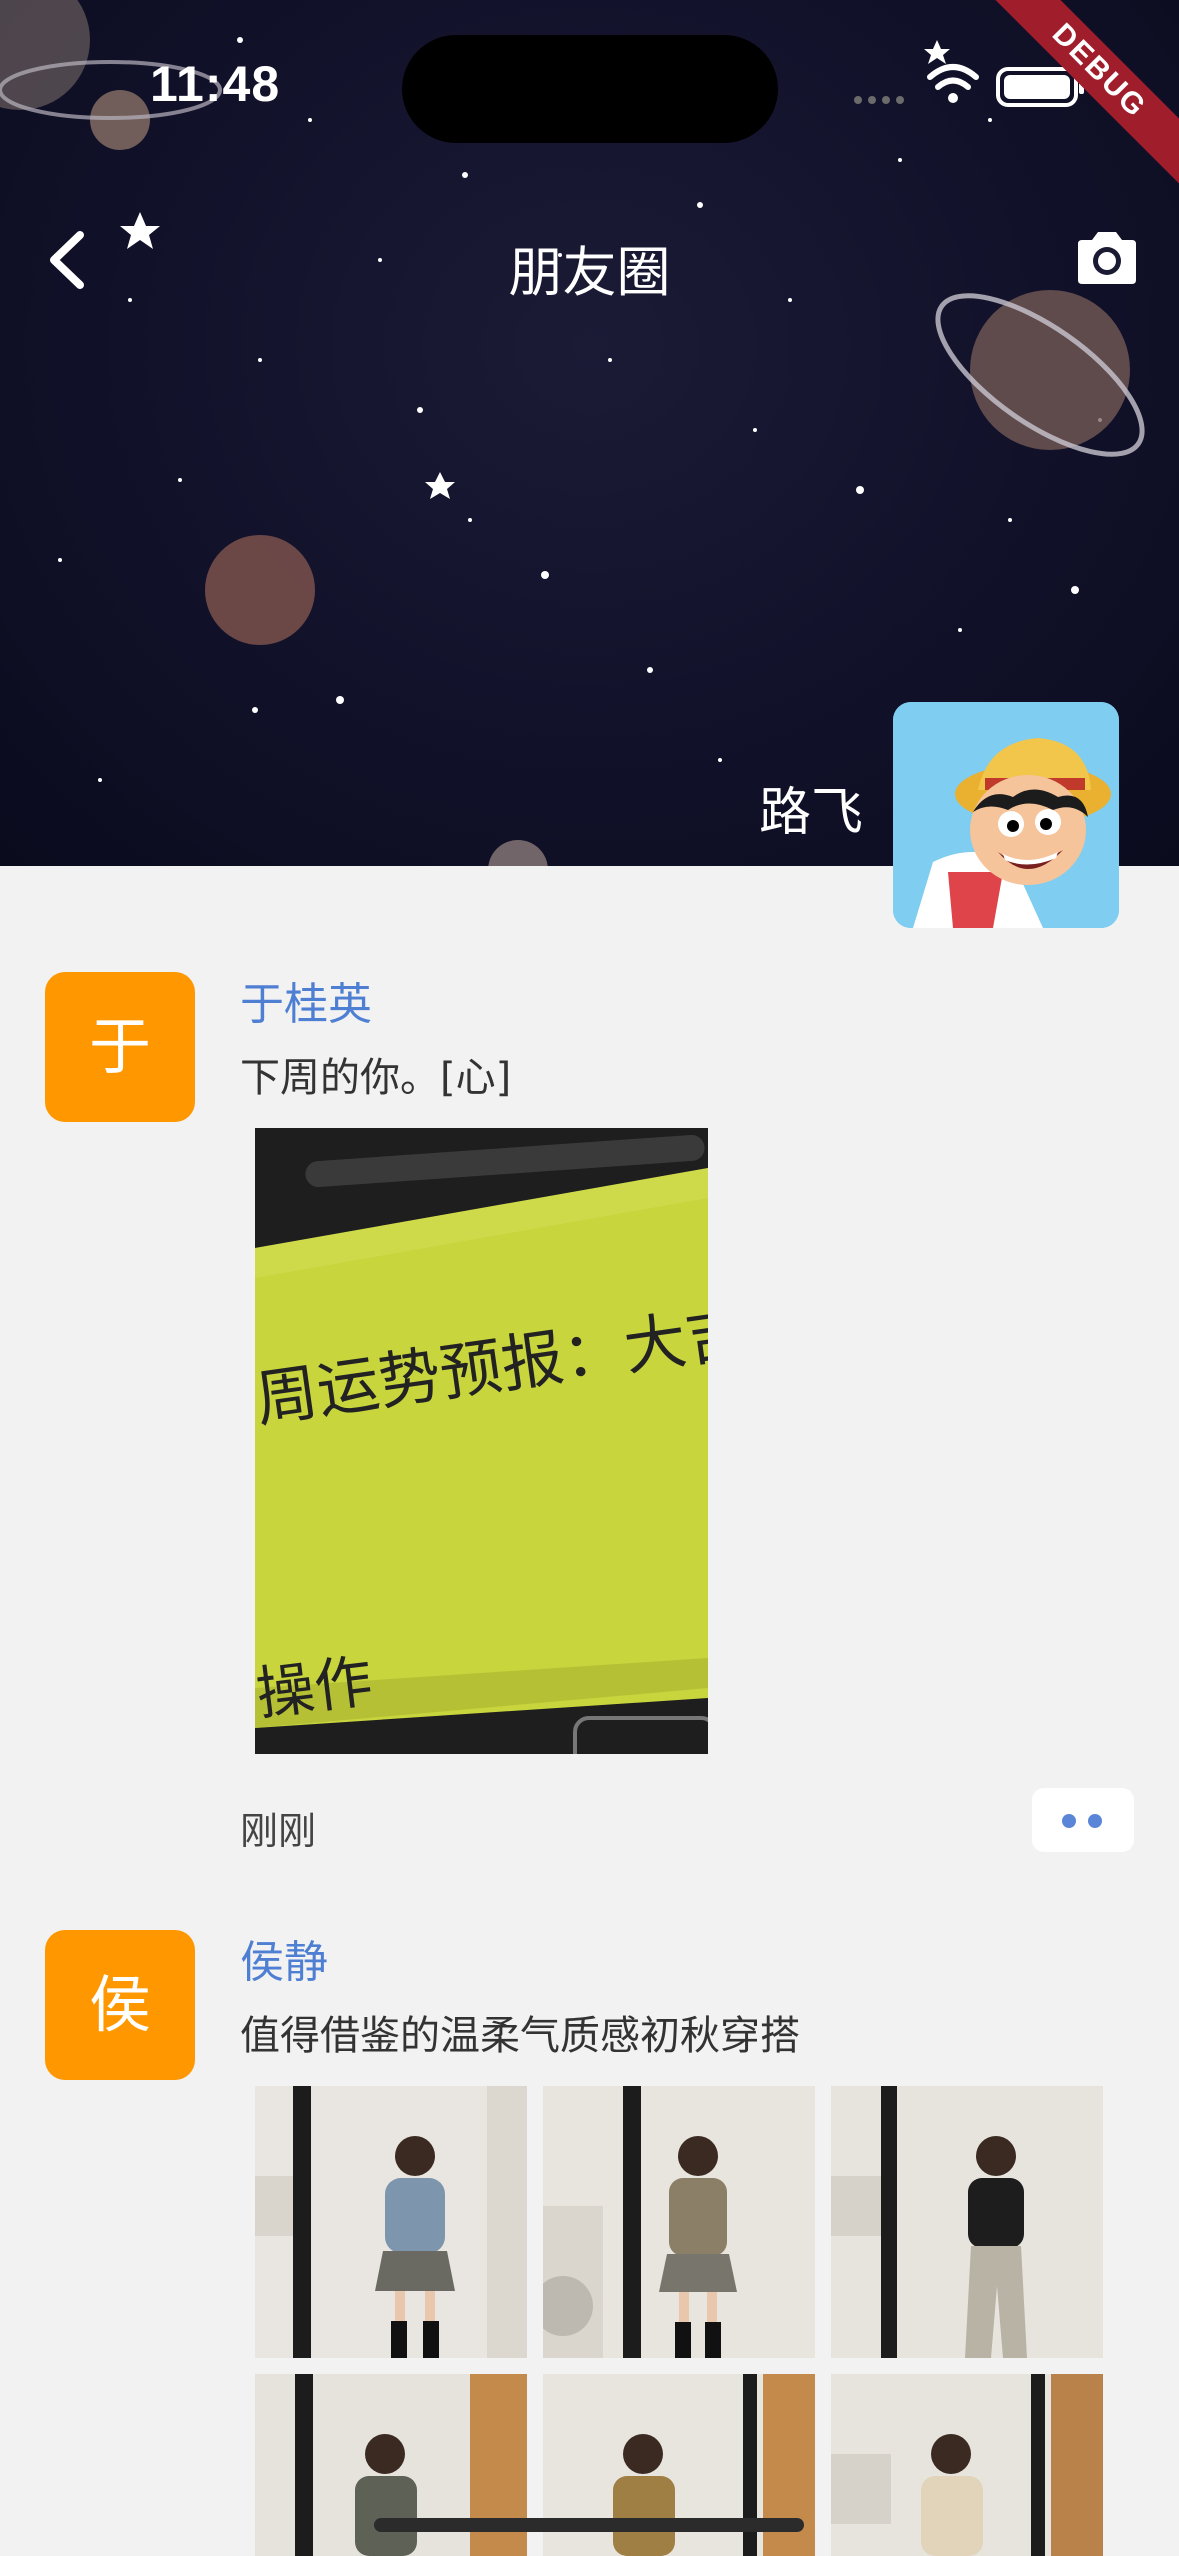 The width and height of the screenshot is (1179, 2556). I want to click on image-text-line2: 操作, so click(316, 1687).